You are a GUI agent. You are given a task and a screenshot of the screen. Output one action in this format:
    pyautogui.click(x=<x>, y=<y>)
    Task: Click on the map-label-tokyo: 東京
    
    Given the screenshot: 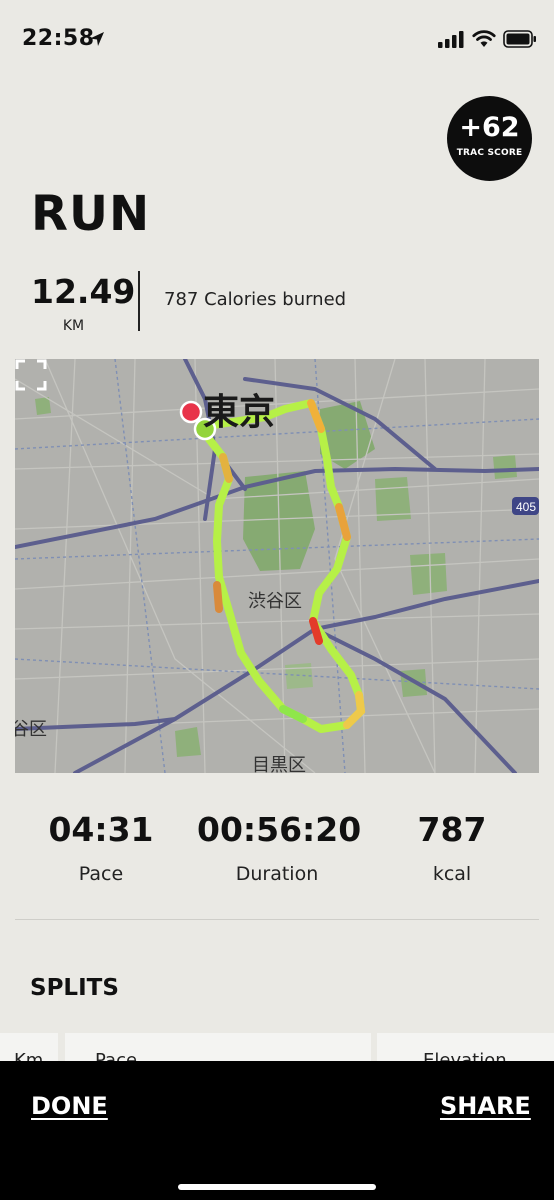 What is the action you would take?
    pyautogui.click(x=239, y=412)
    